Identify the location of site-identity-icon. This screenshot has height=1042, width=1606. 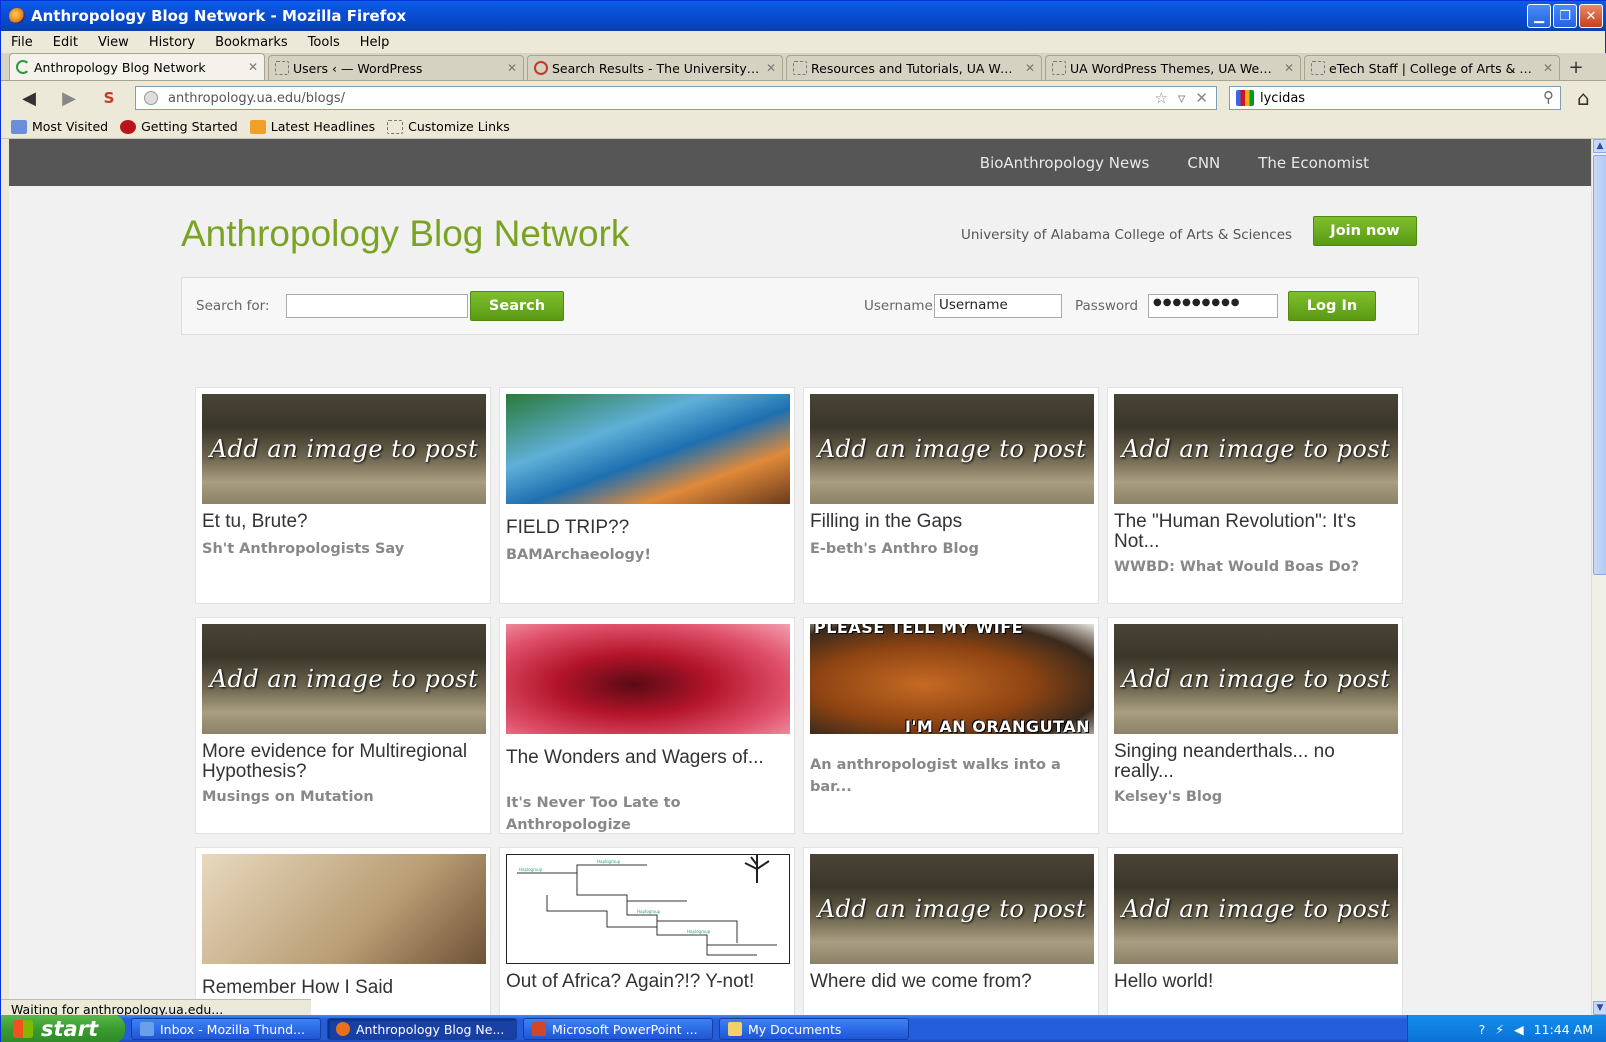
(151, 98).